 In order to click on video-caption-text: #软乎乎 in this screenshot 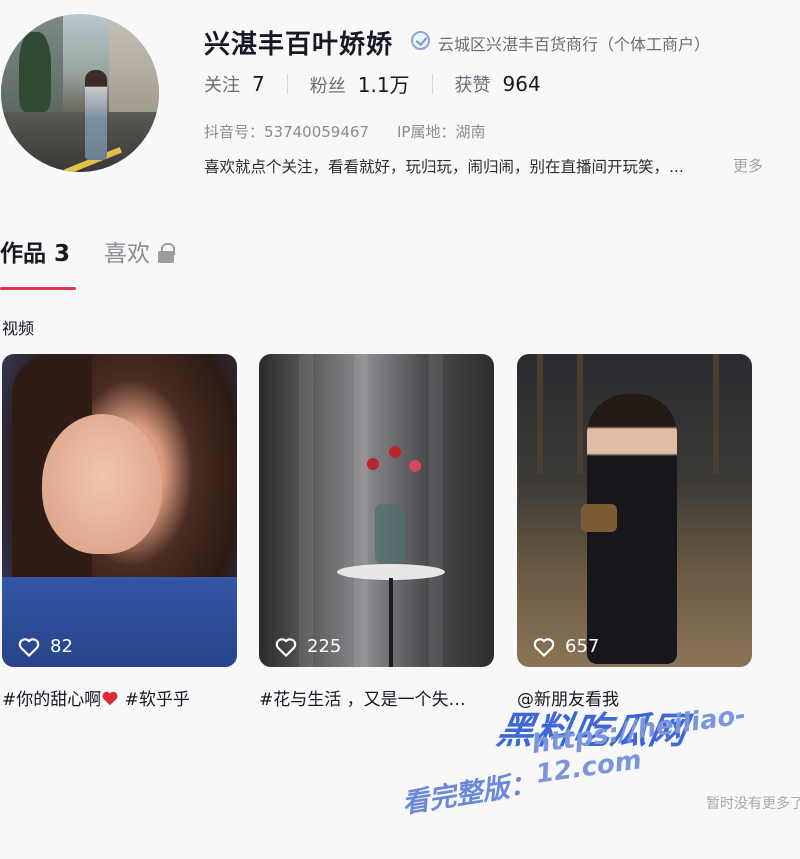, I will do `click(154, 700)`.